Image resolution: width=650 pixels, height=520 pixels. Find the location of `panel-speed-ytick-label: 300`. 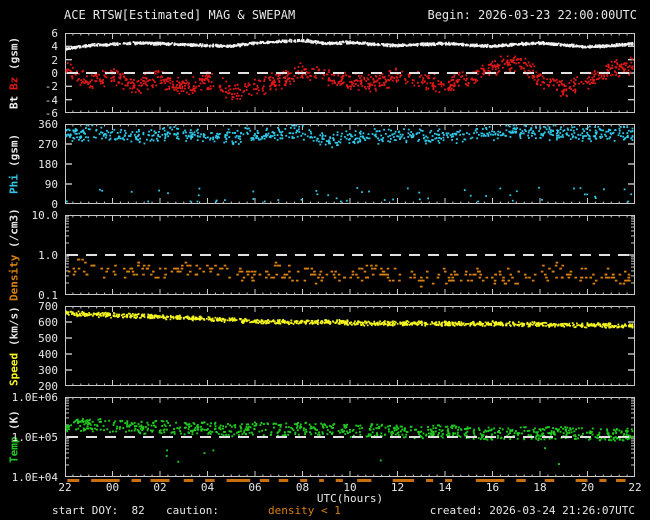

panel-speed-ytick-label: 300 is located at coordinates (48, 370).